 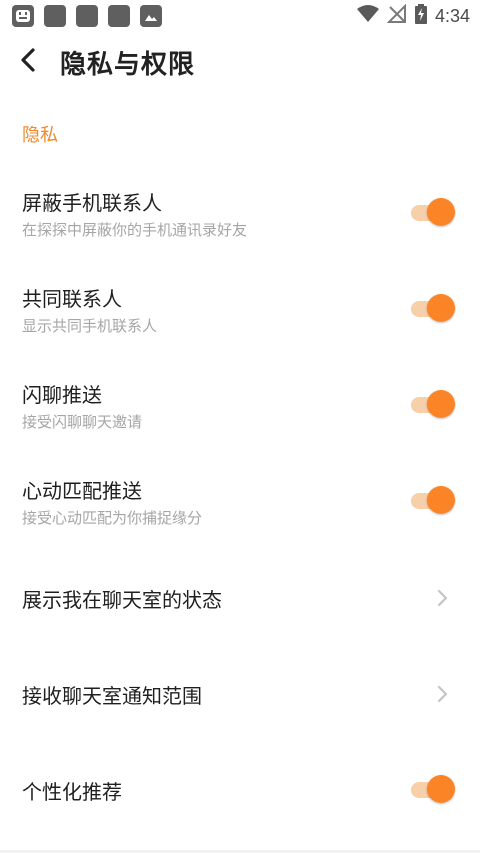 What do you see at coordinates (413, 15) in the screenshot?
I see `system-icons: 4:34` at bounding box center [413, 15].